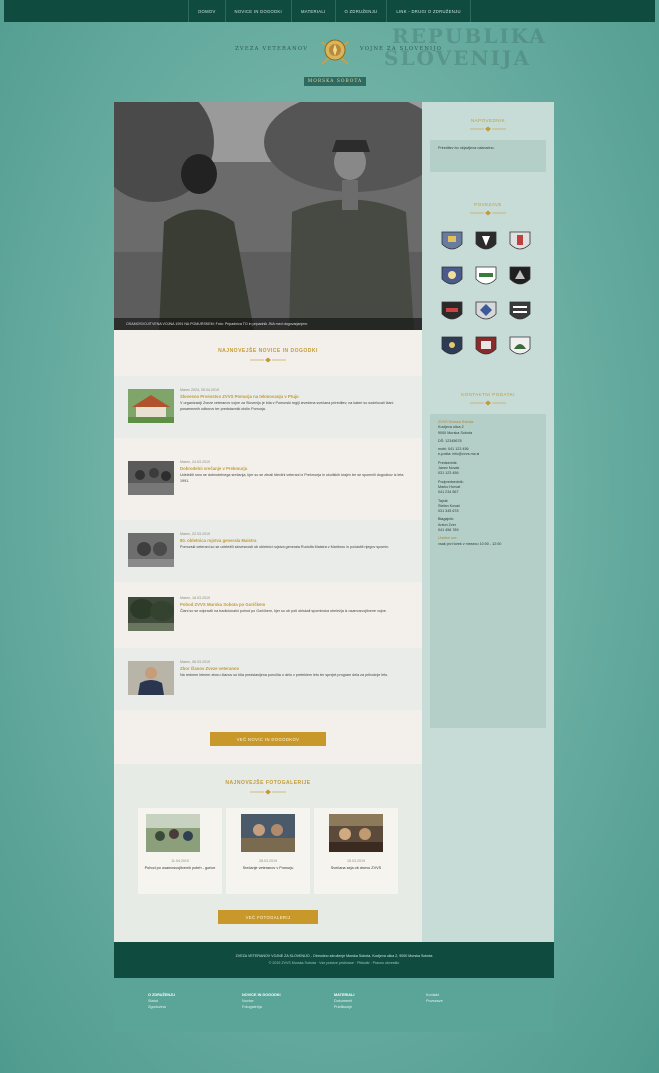 Image resolution: width=659 pixels, height=1073 pixels. I want to click on footer-column: NOVICE IN DOGODKI Novice Fotogalerija, so click(261, 1001).